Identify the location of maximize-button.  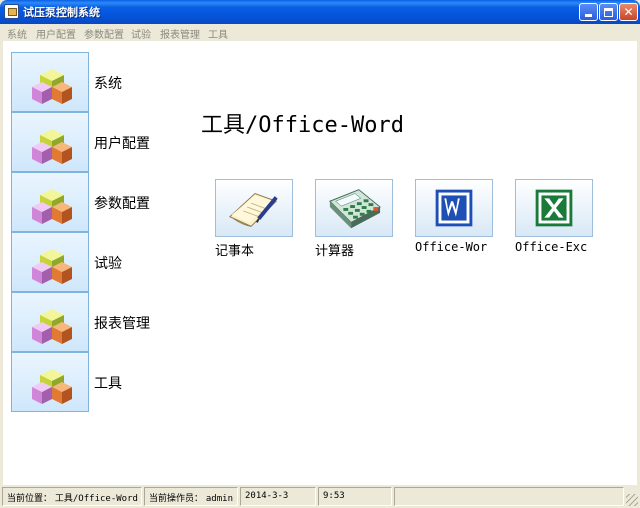
(608, 12).